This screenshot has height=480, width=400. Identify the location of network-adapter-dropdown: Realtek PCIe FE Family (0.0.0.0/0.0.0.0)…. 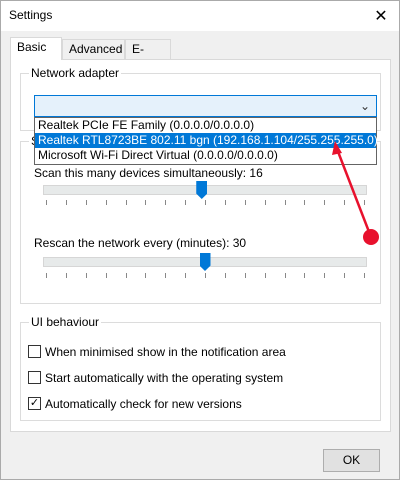
(206, 141).